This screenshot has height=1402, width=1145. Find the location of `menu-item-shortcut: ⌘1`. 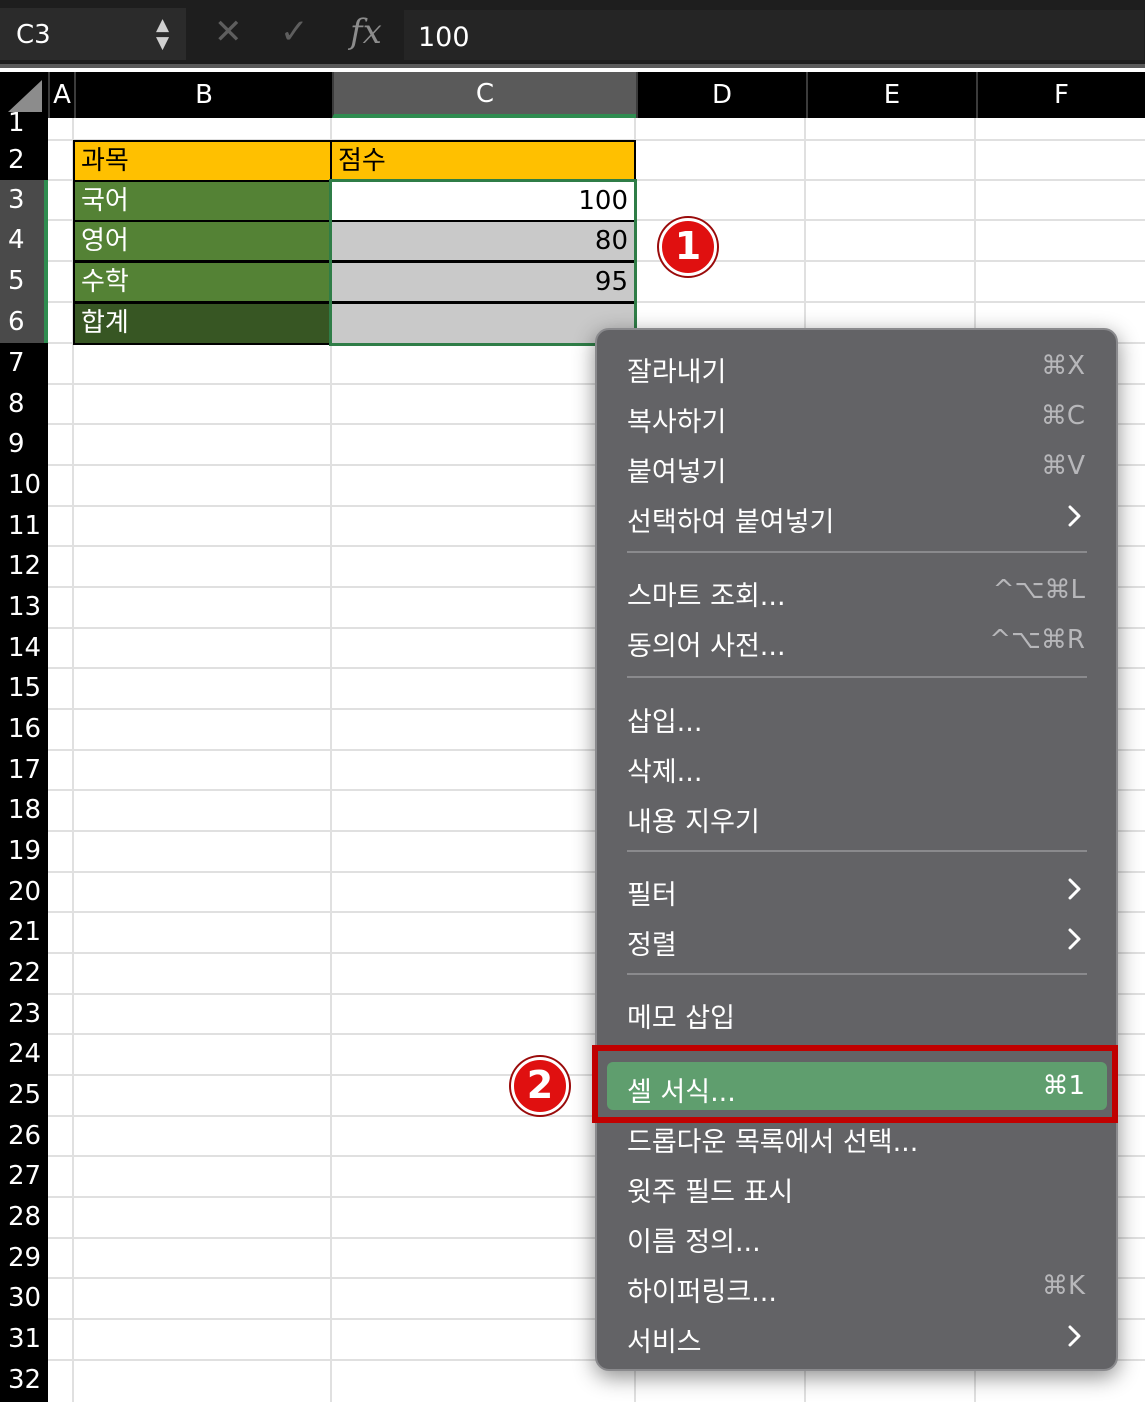

menu-item-shortcut: ⌘1 is located at coordinates (1063, 1086).